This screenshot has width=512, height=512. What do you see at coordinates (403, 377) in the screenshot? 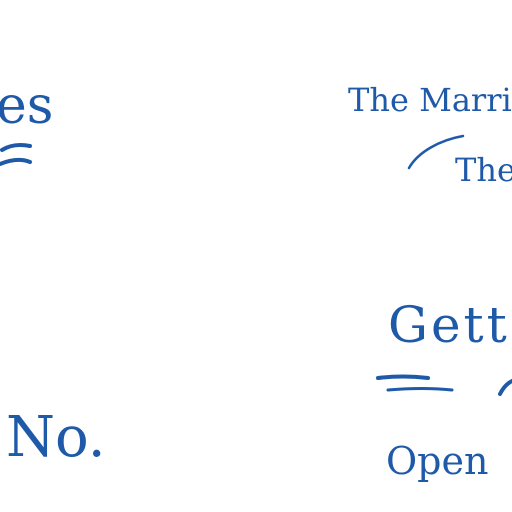
I see `pen-stroke-gett-left-upper` at bounding box center [403, 377].